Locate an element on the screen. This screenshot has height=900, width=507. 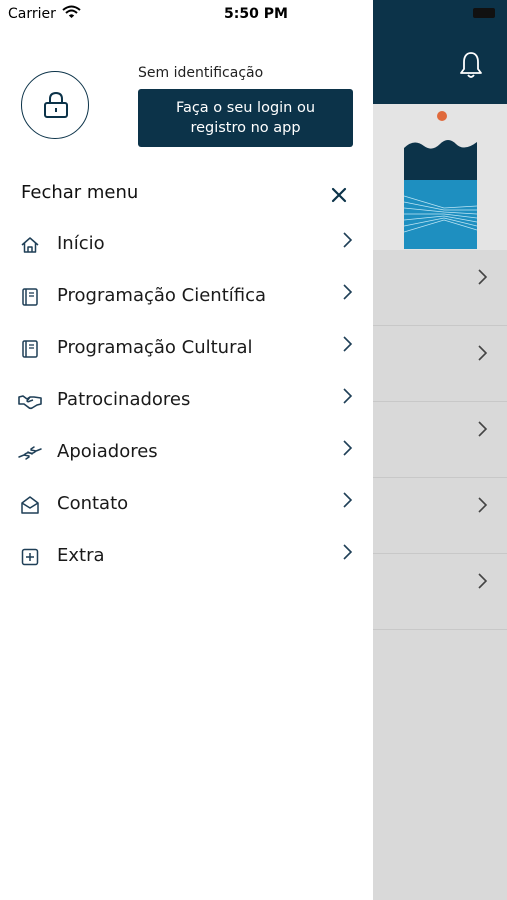
menu-item-label: Patrocinadores is located at coordinates (124, 399).